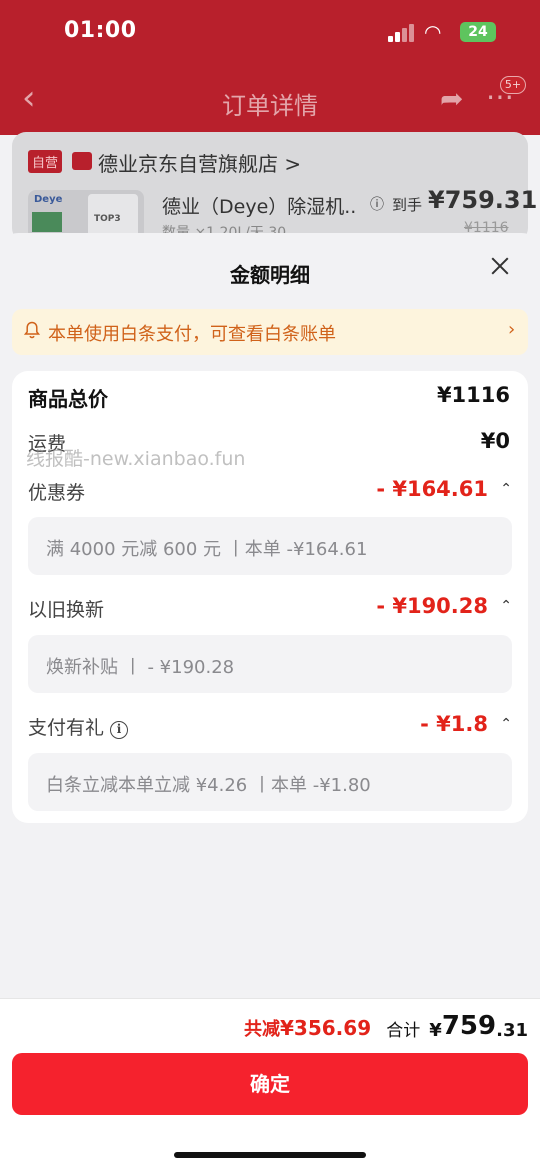 The height and width of the screenshot is (1168, 540). I want to click on reduce-value: ¥356.69, so click(326, 1028).